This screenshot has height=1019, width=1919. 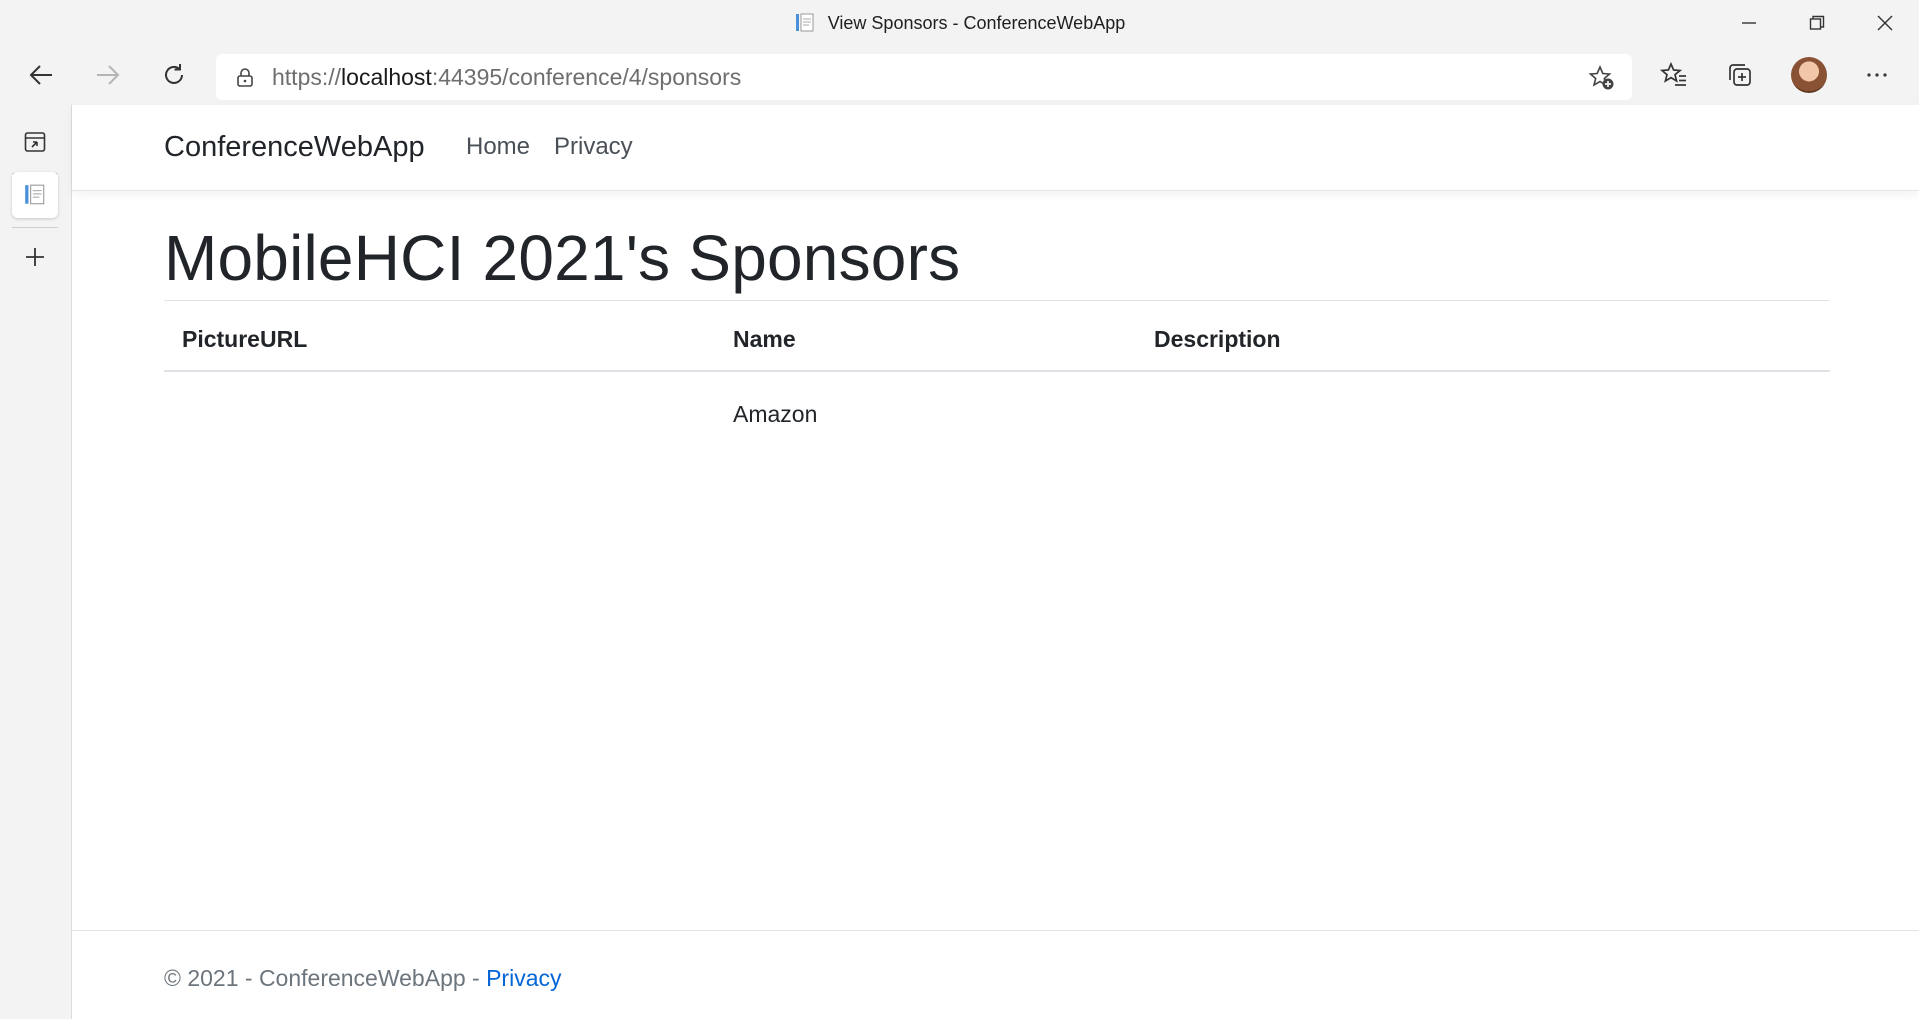 I want to click on refresh-button, so click(x=174, y=75).